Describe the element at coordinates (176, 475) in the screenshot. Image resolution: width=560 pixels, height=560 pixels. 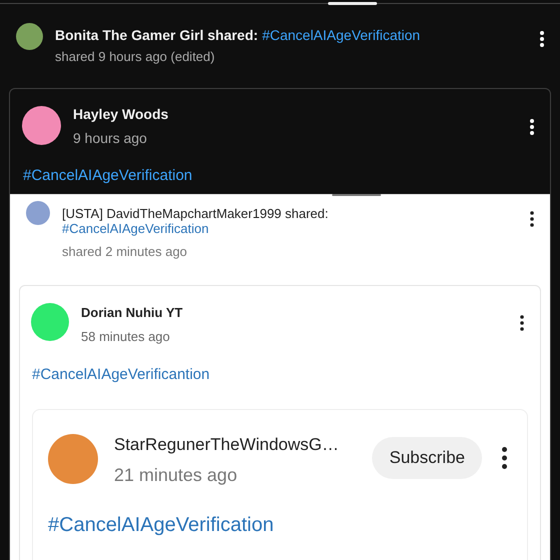
I see `post-time: 21 minutes ago` at that location.